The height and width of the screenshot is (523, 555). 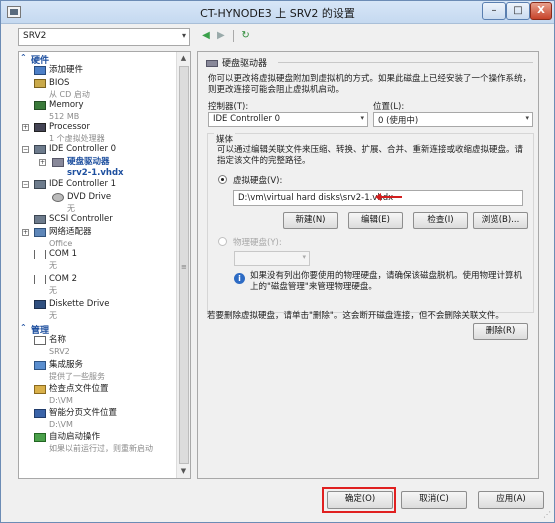 I want to click on ok-button: 确定(O), so click(x=360, y=500).